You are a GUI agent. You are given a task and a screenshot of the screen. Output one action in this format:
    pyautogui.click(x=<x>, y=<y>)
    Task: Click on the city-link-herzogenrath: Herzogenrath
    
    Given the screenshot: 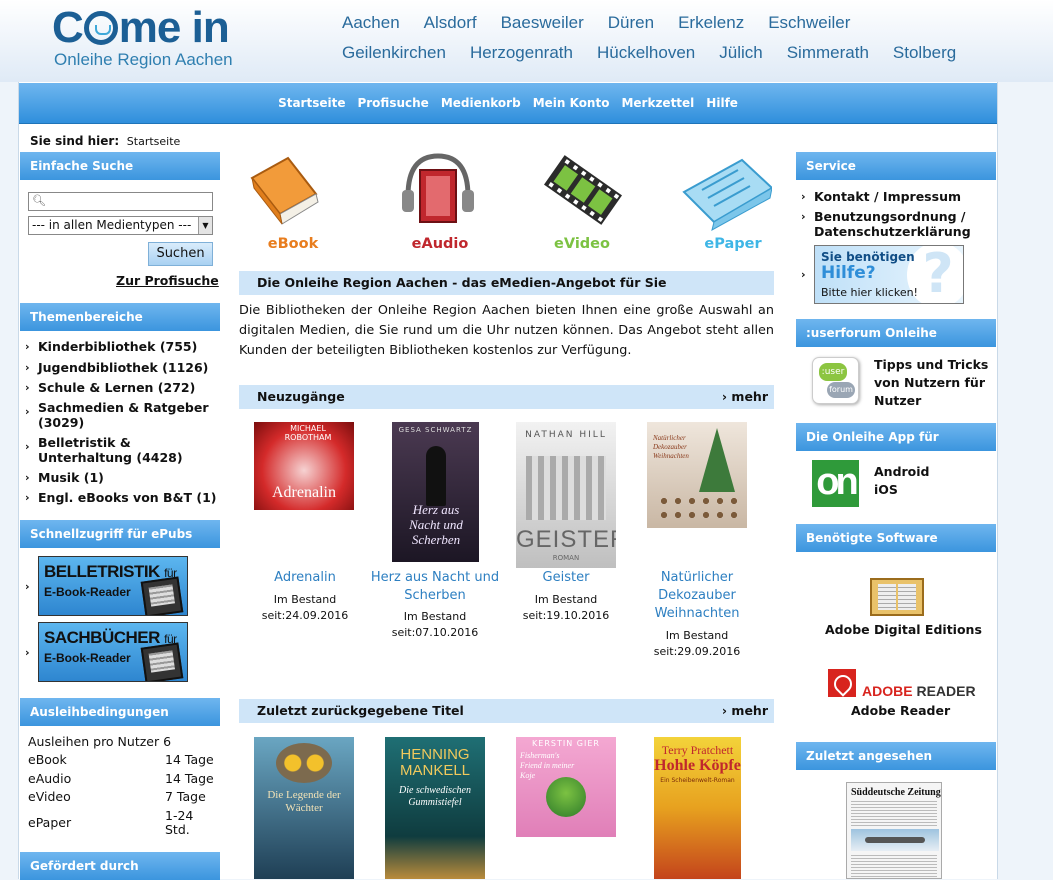 What is the action you would take?
    pyautogui.click(x=521, y=53)
    